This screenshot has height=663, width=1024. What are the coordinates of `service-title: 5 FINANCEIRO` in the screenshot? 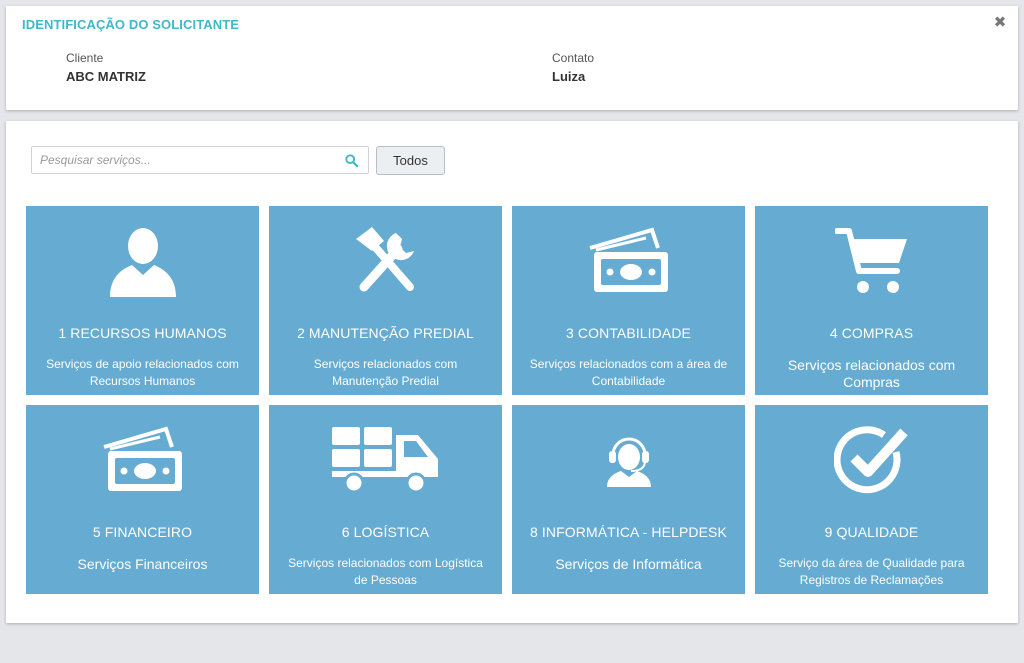 It's located at (142, 532).